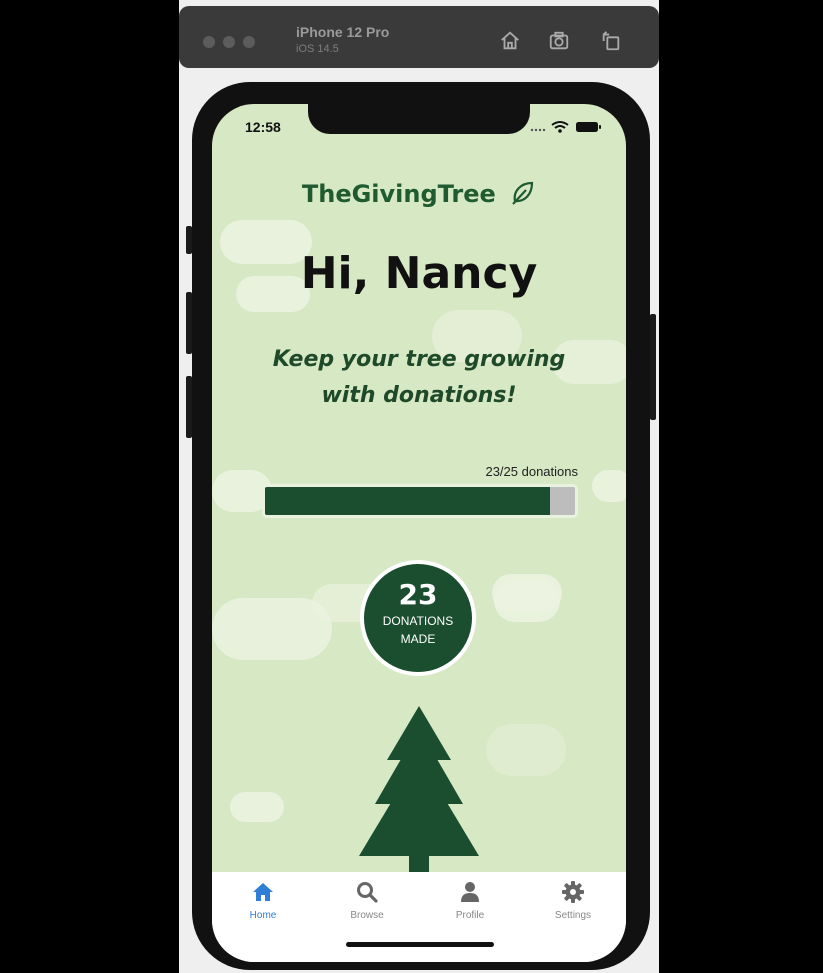 The width and height of the screenshot is (823, 973). Describe the element at coordinates (470, 892) in the screenshot. I see `user-icon` at that location.